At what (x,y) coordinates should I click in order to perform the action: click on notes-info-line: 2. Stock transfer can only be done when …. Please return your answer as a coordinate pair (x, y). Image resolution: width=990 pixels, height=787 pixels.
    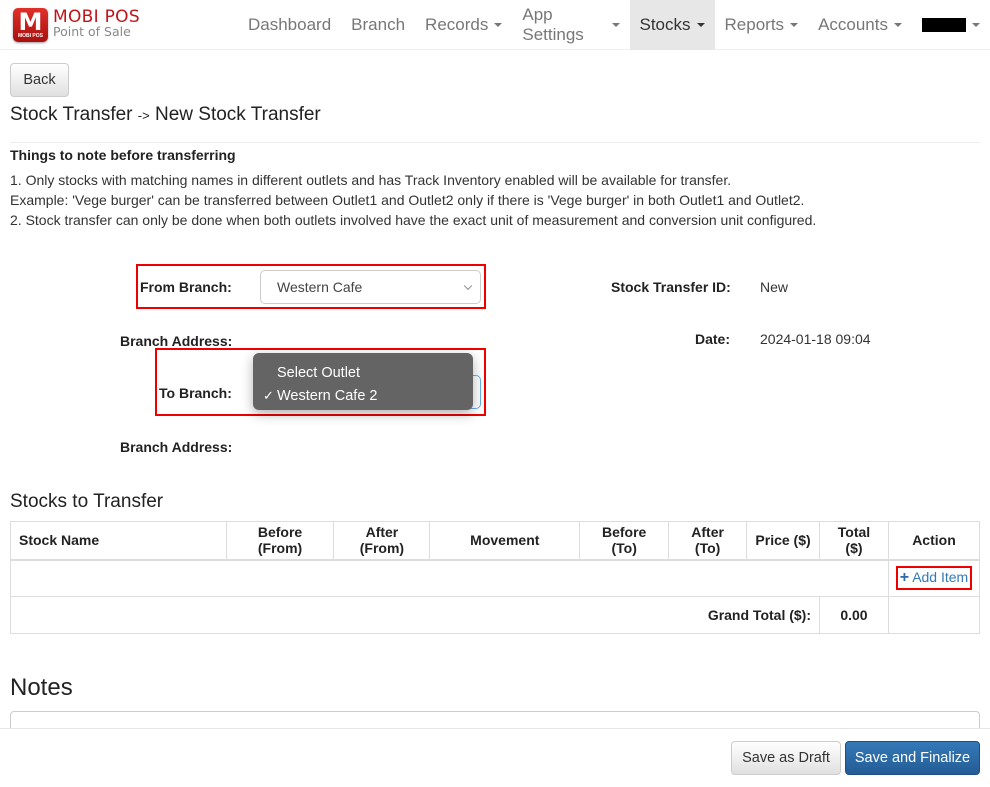
    Looking at the image, I should click on (413, 220).